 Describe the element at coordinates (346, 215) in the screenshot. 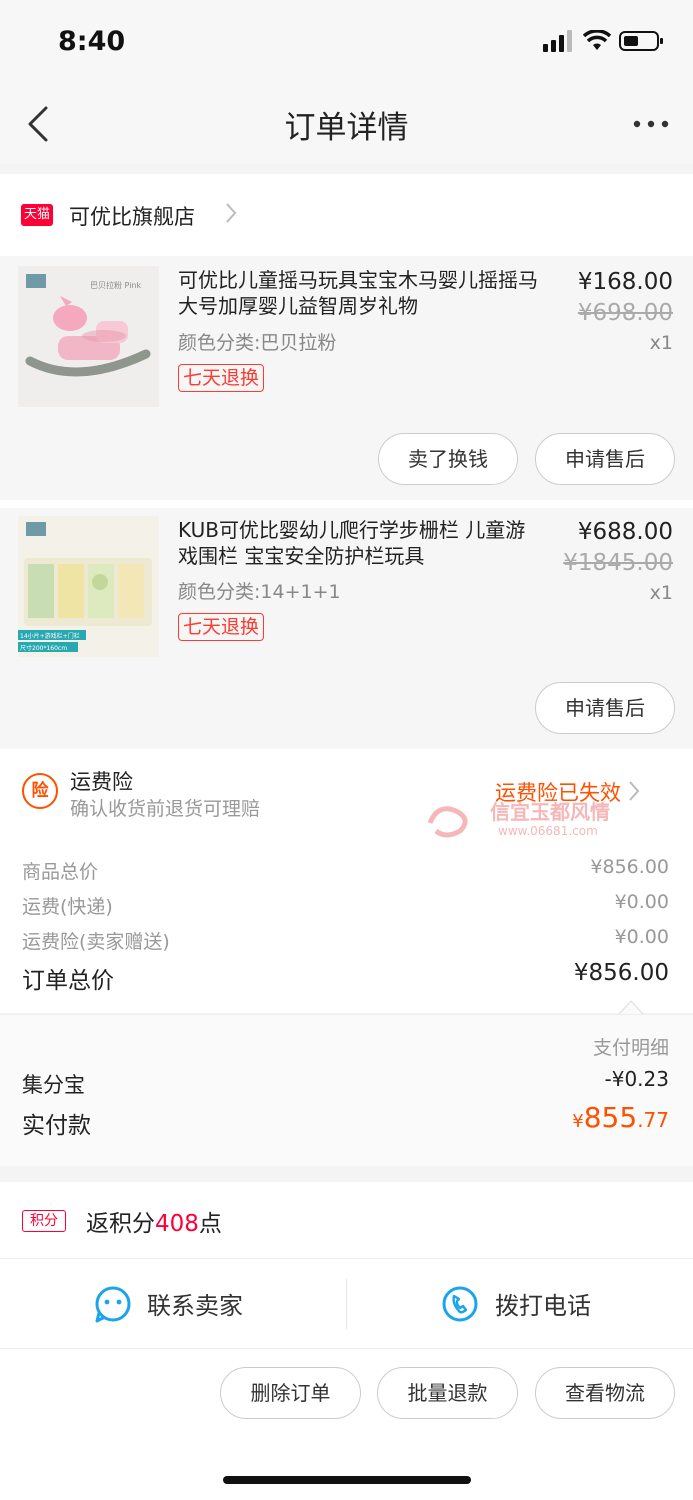

I see `shop-row: 天猫 可优比旗舰店` at that location.